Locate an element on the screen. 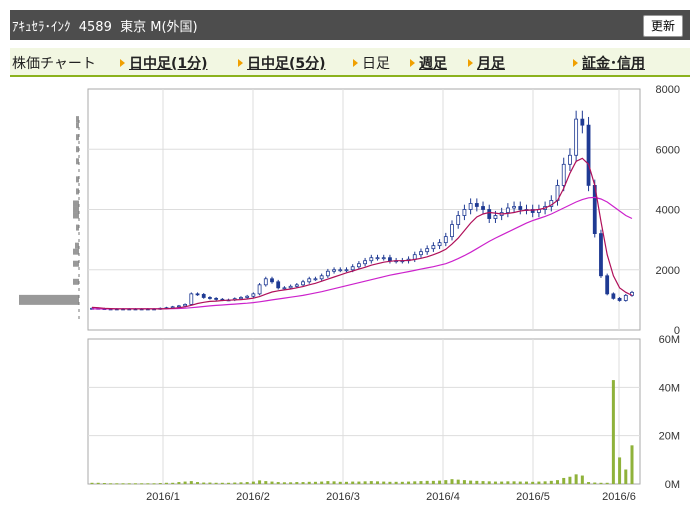 Image resolution: width=700 pixels, height=530 pixels. x-tick-label: 2016/4 is located at coordinates (443, 497).